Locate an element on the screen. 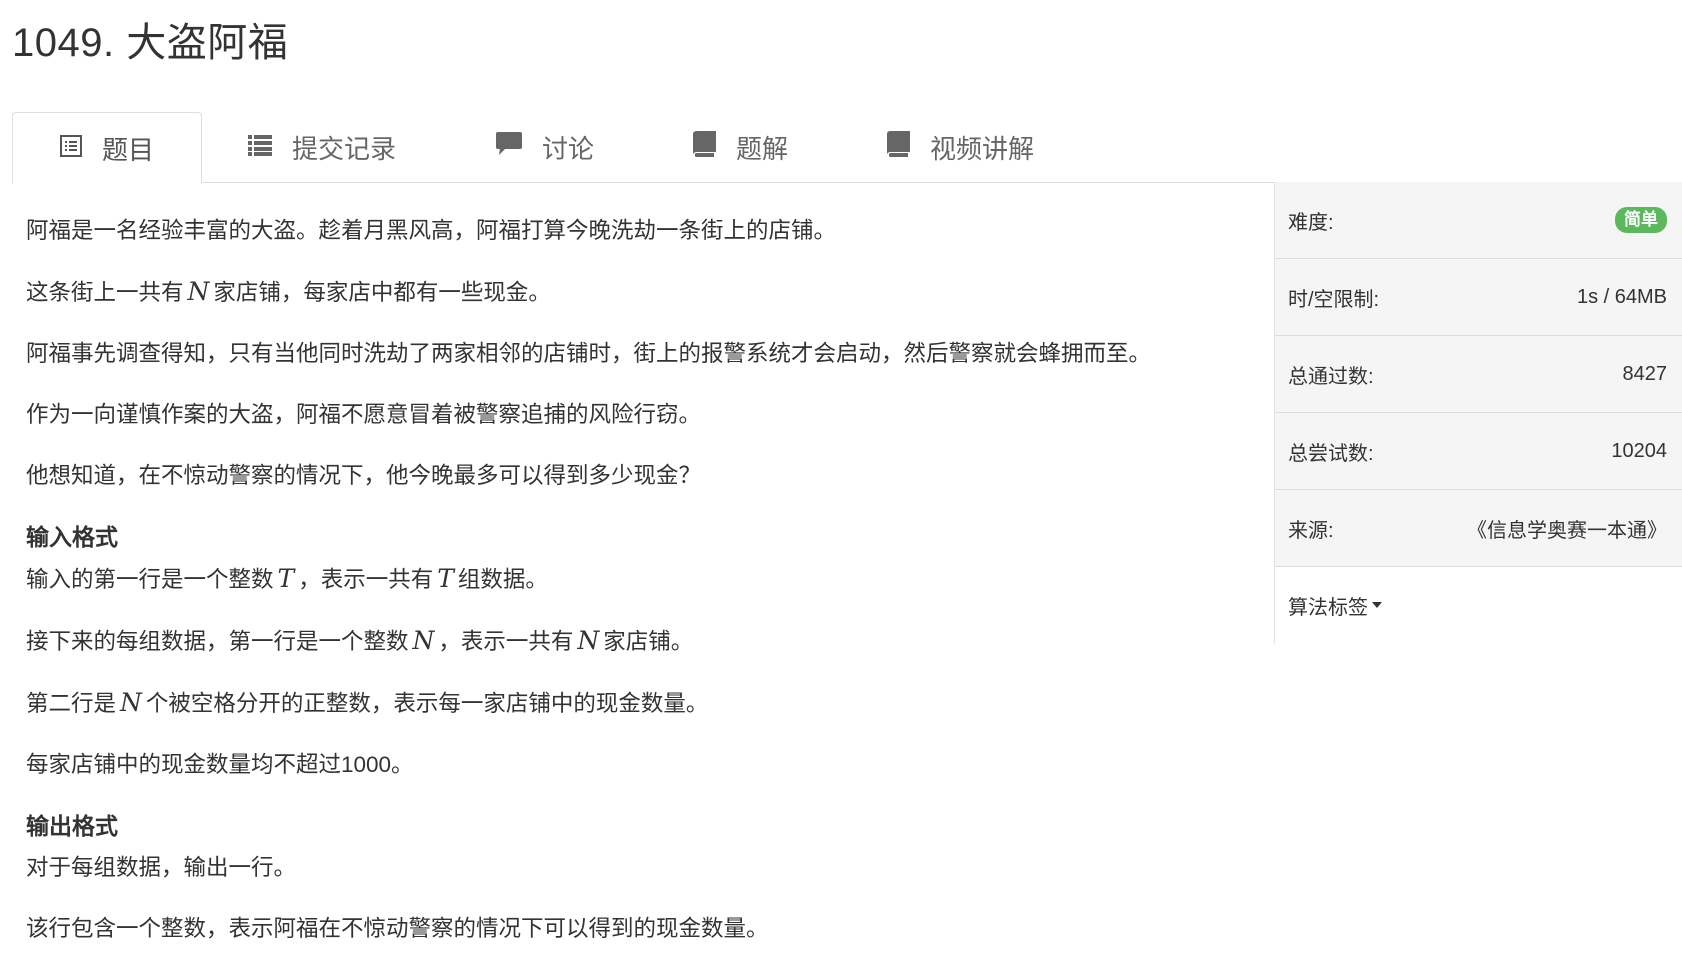  tab-label: 视频讲解 is located at coordinates (982, 148).